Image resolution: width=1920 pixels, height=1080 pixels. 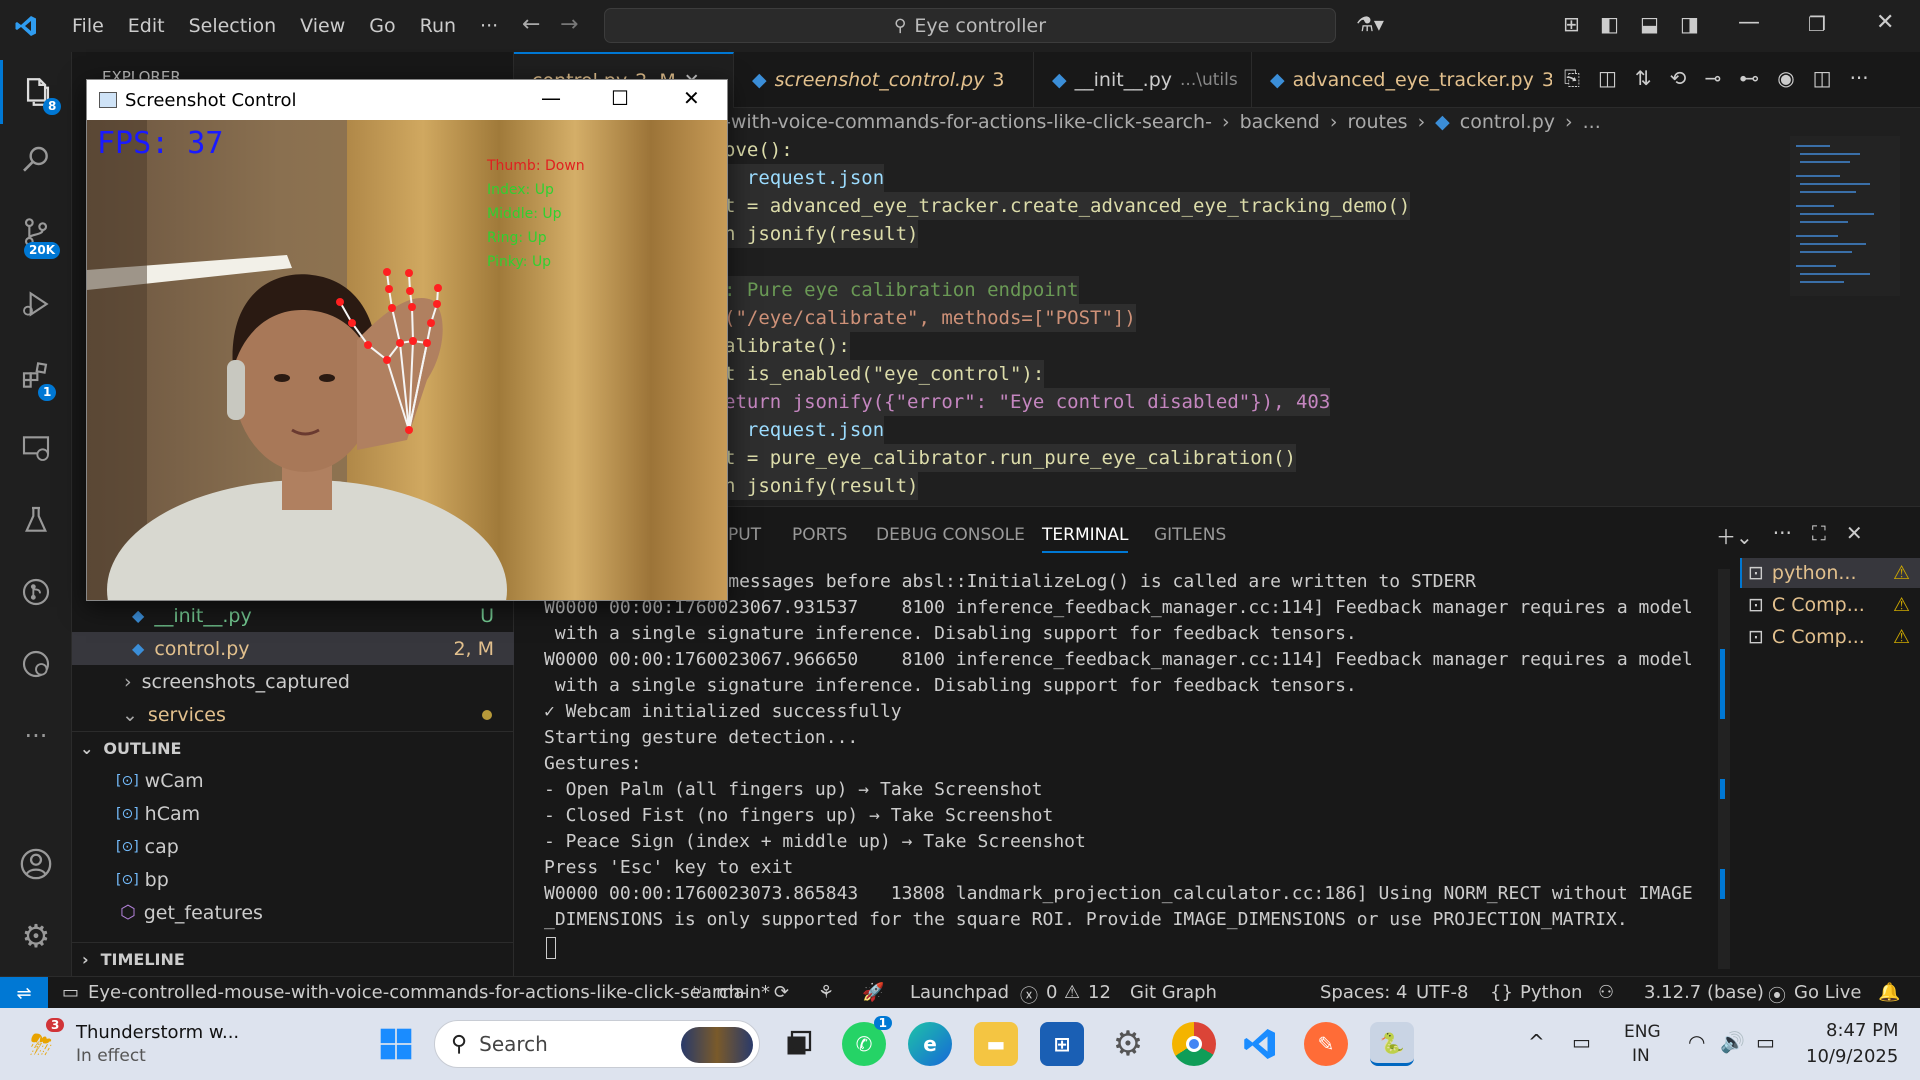 I want to click on gitlens-toggle-icon: ◉, so click(x=1785, y=78).